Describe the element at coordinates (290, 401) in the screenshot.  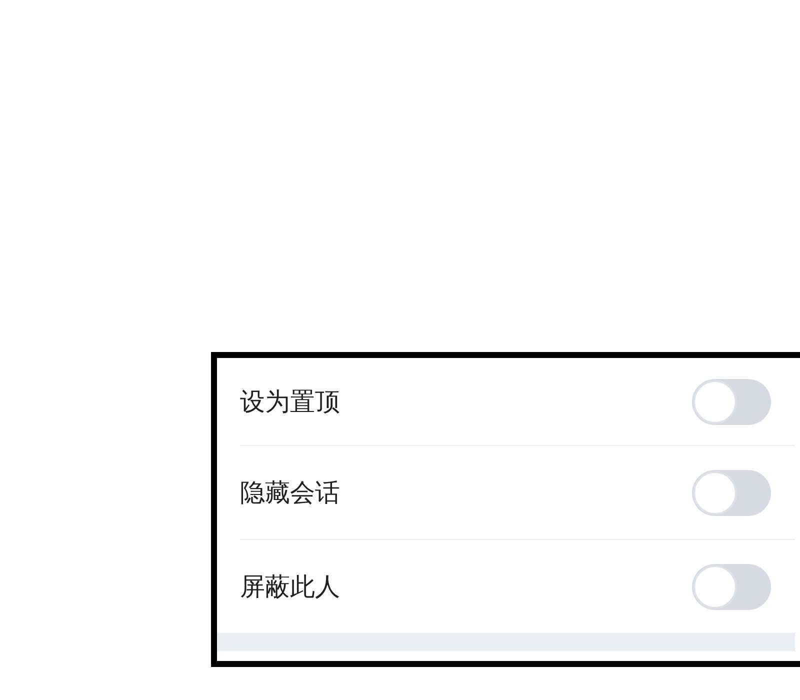
I see `setting-label: 设为置顶` at that location.